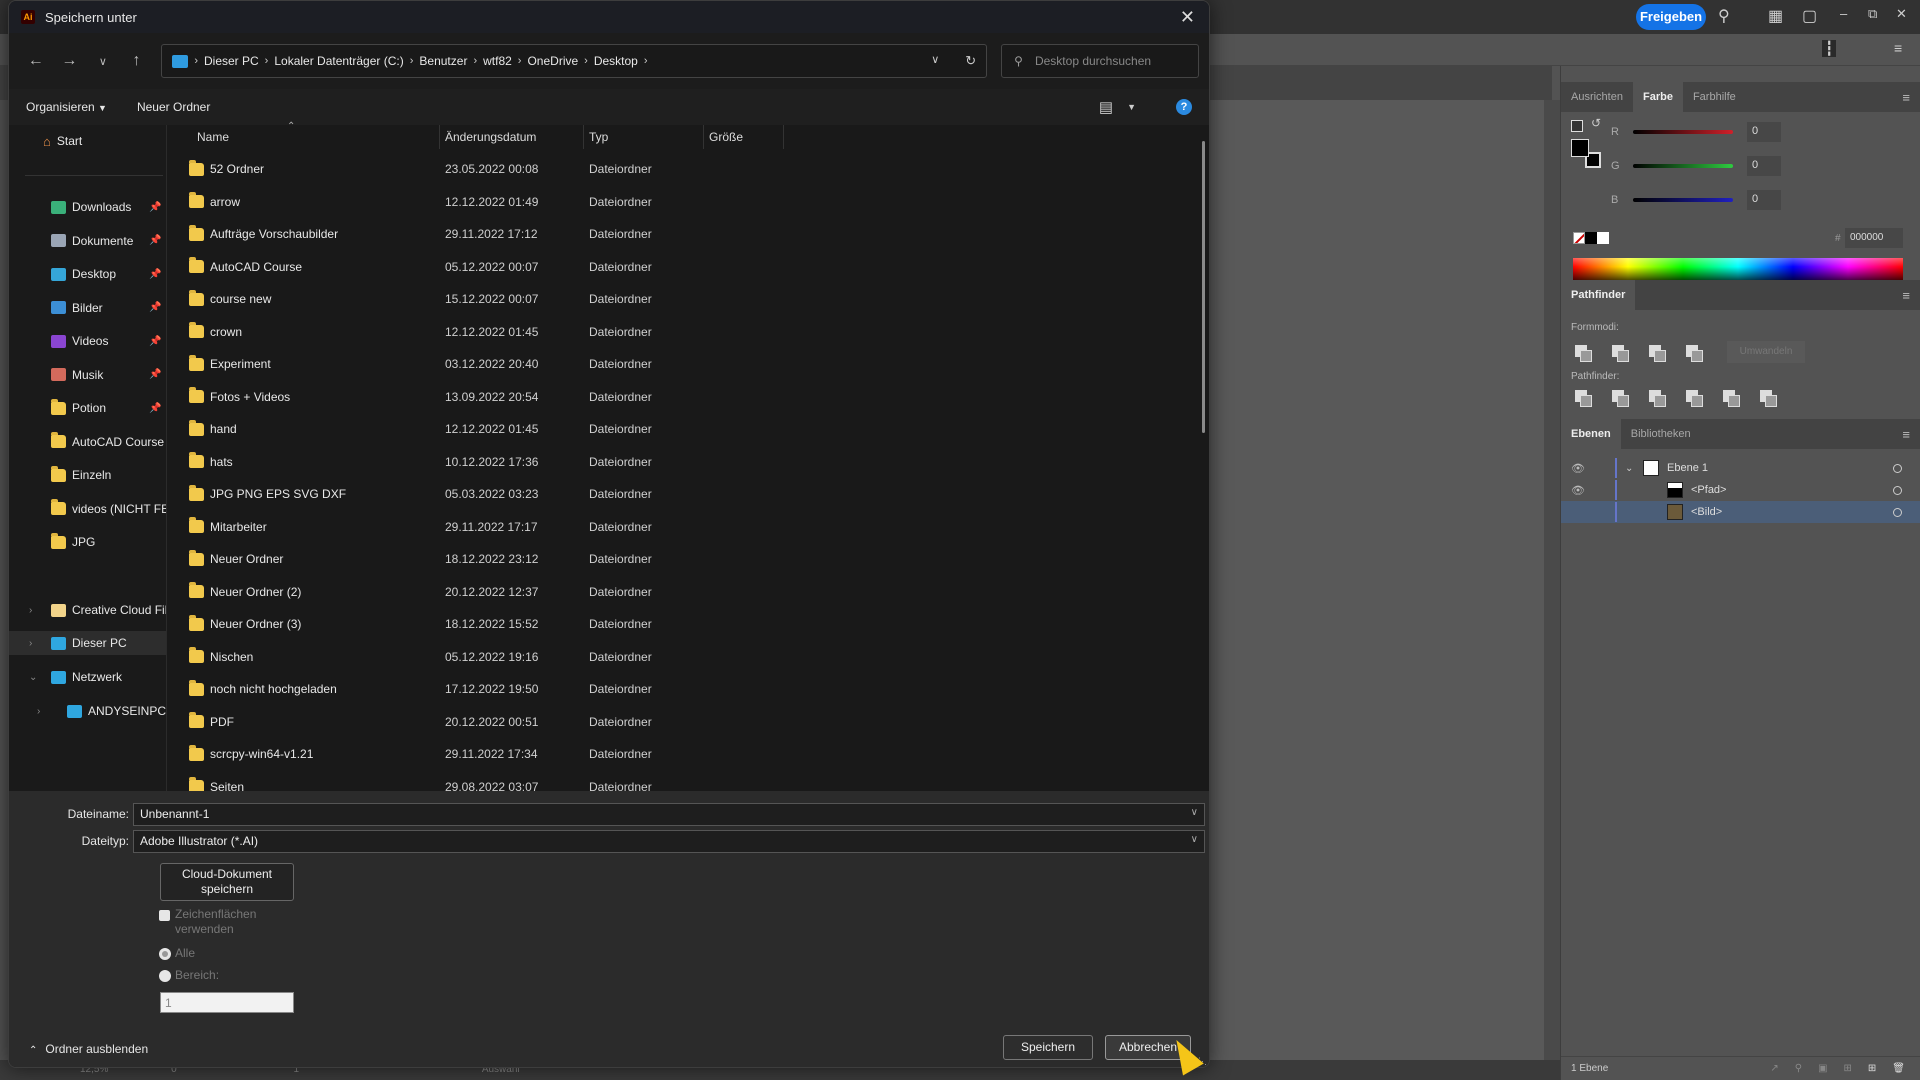  I want to click on divide-icon, so click(1583, 398).